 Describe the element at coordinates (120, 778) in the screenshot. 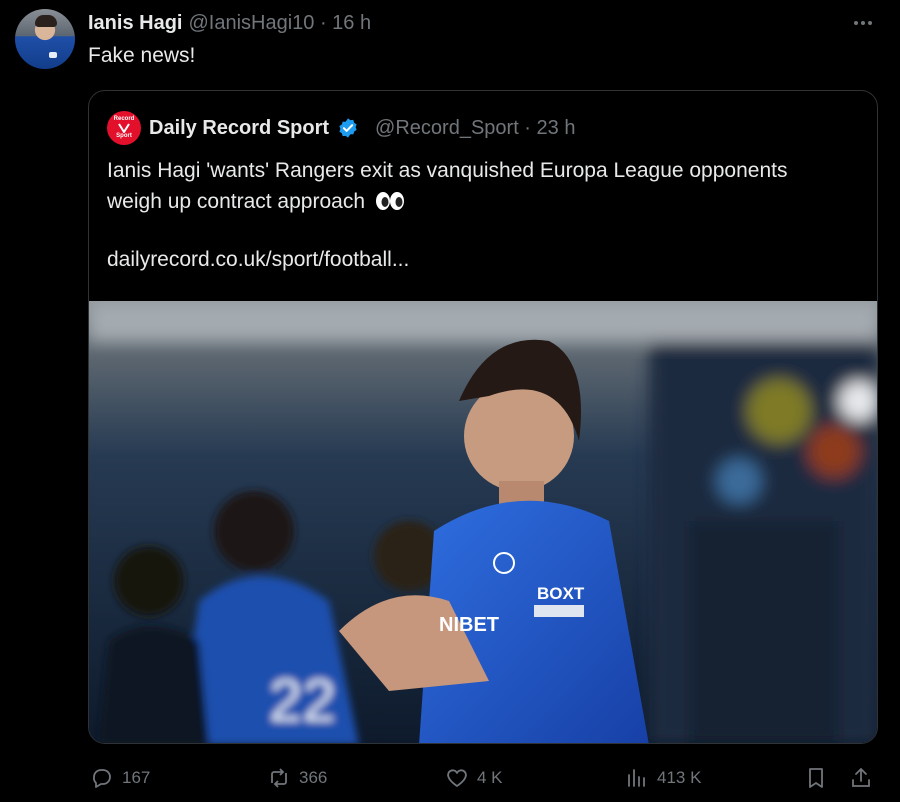

I see `reply-button: 167` at that location.